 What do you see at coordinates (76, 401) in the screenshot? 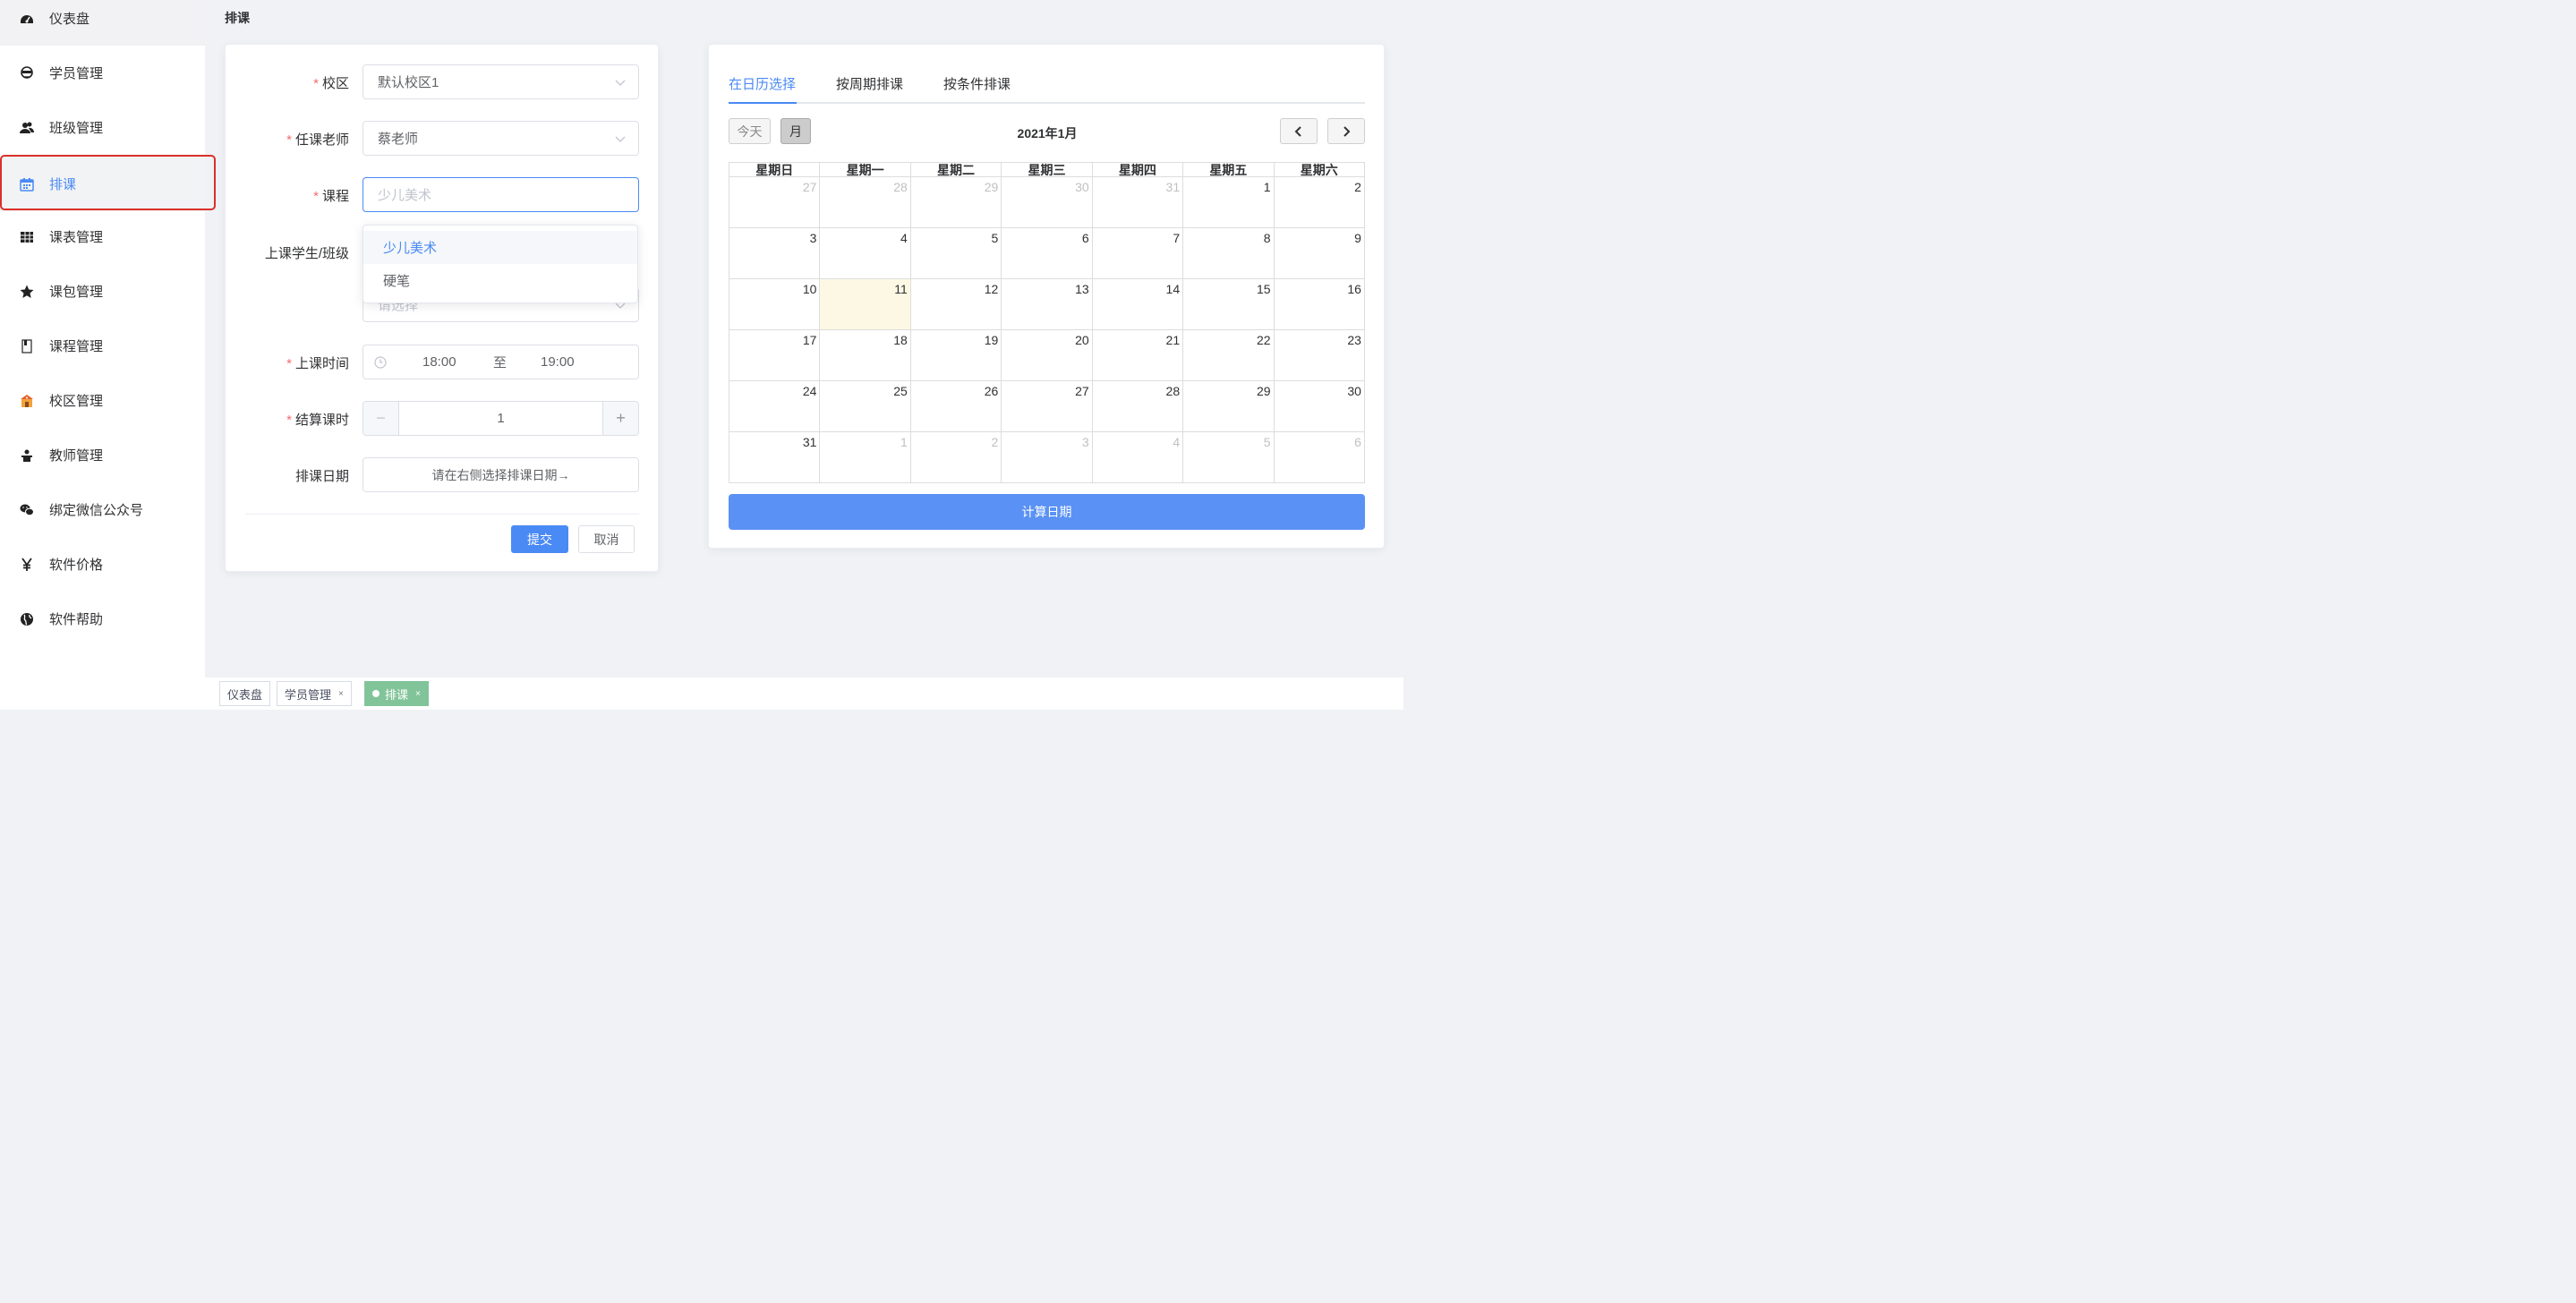
I see `sidebar-item-label: 校区管理` at bounding box center [76, 401].